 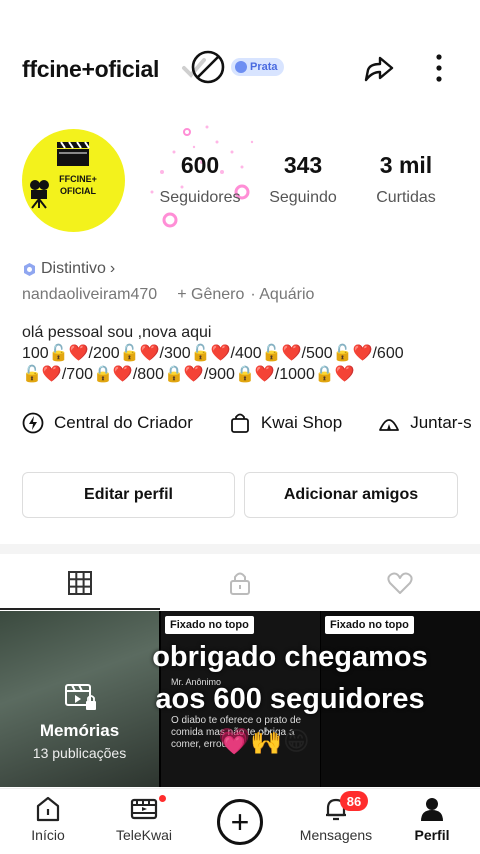 I want to click on kwai-shop-label: Kwai Shop, so click(x=301, y=422).